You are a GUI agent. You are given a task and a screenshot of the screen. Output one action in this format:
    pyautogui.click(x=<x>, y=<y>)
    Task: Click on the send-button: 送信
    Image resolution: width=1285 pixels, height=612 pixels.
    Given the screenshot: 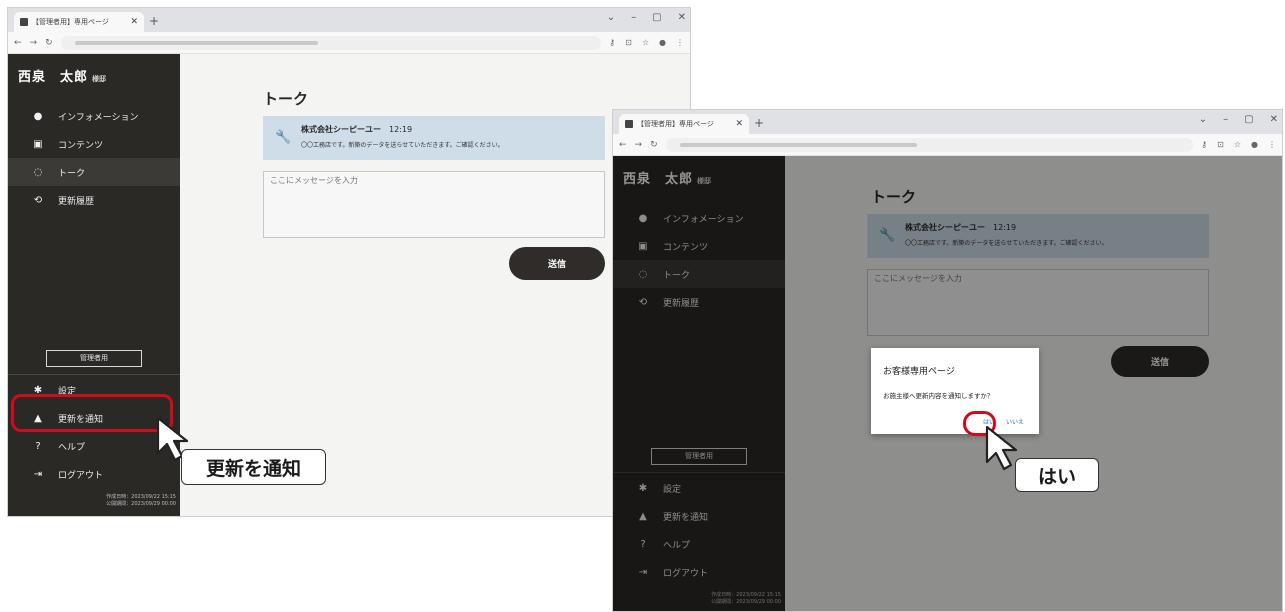 What is the action you would take?
    pyautogui.click(x=557, y=263)
    